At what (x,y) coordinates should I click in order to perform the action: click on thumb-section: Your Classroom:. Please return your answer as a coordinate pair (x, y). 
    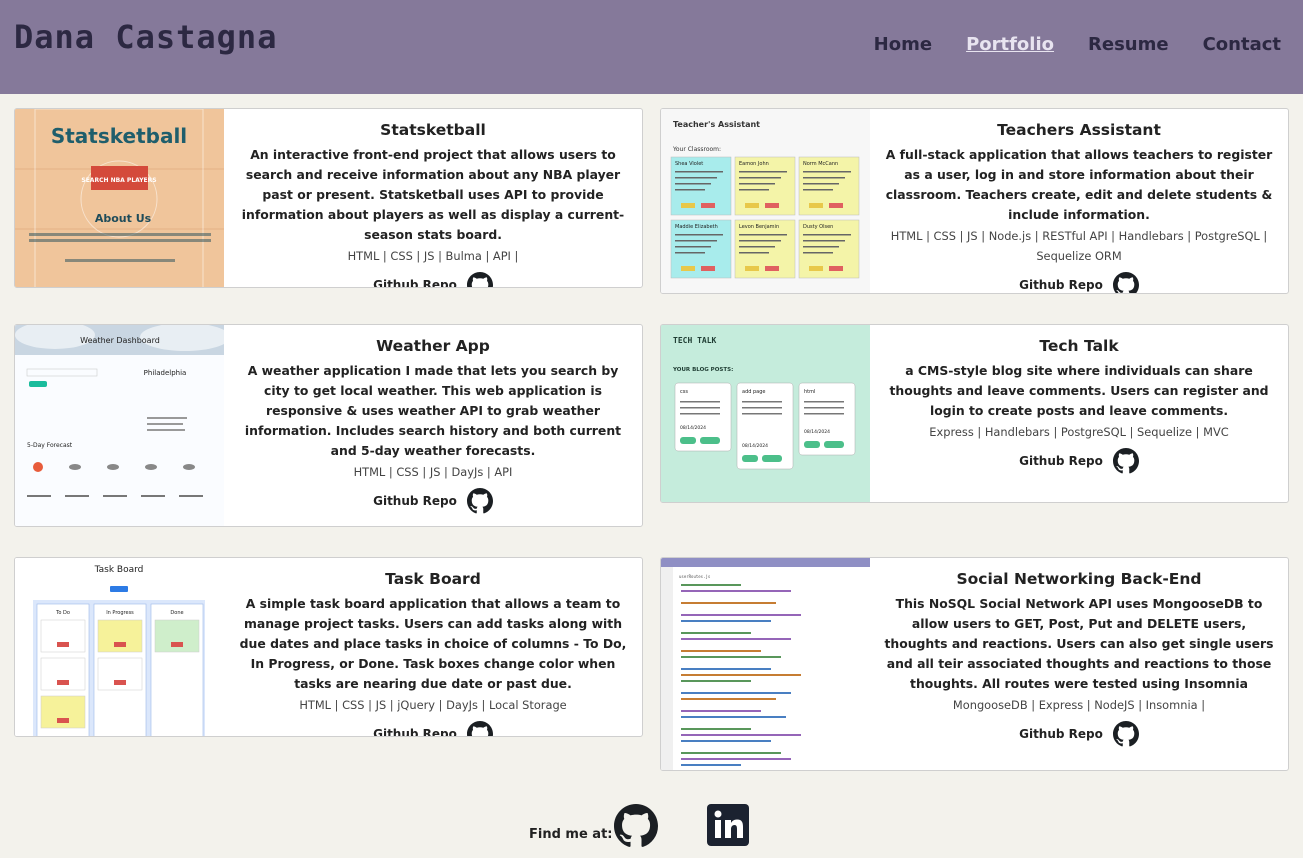
    Looking at the image, I should click on (696, 149).